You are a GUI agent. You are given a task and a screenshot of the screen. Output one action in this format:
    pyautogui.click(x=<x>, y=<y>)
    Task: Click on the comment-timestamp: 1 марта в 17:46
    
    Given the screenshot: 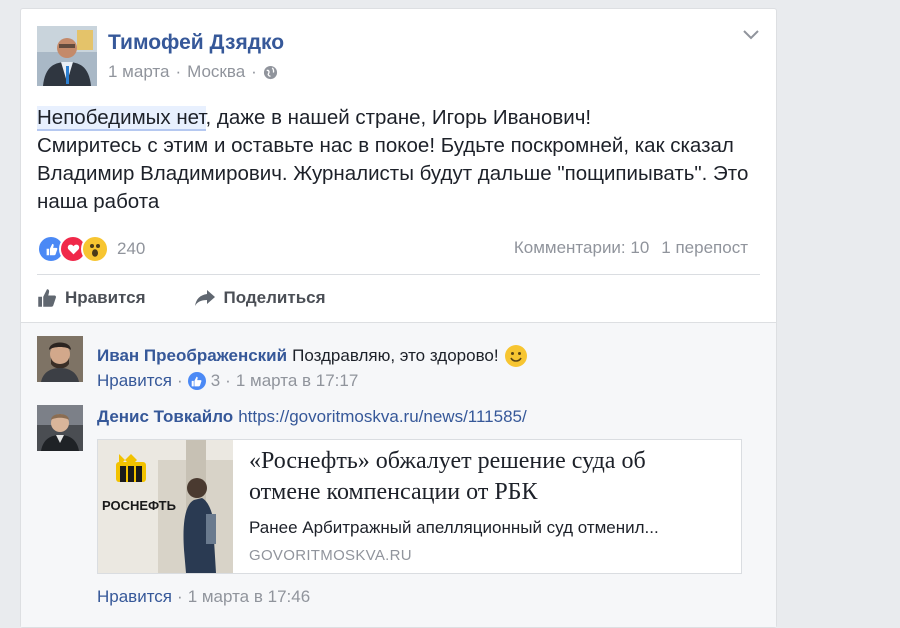 What is the action you would take?
    pyautogui.click(x=249, y=597)
    